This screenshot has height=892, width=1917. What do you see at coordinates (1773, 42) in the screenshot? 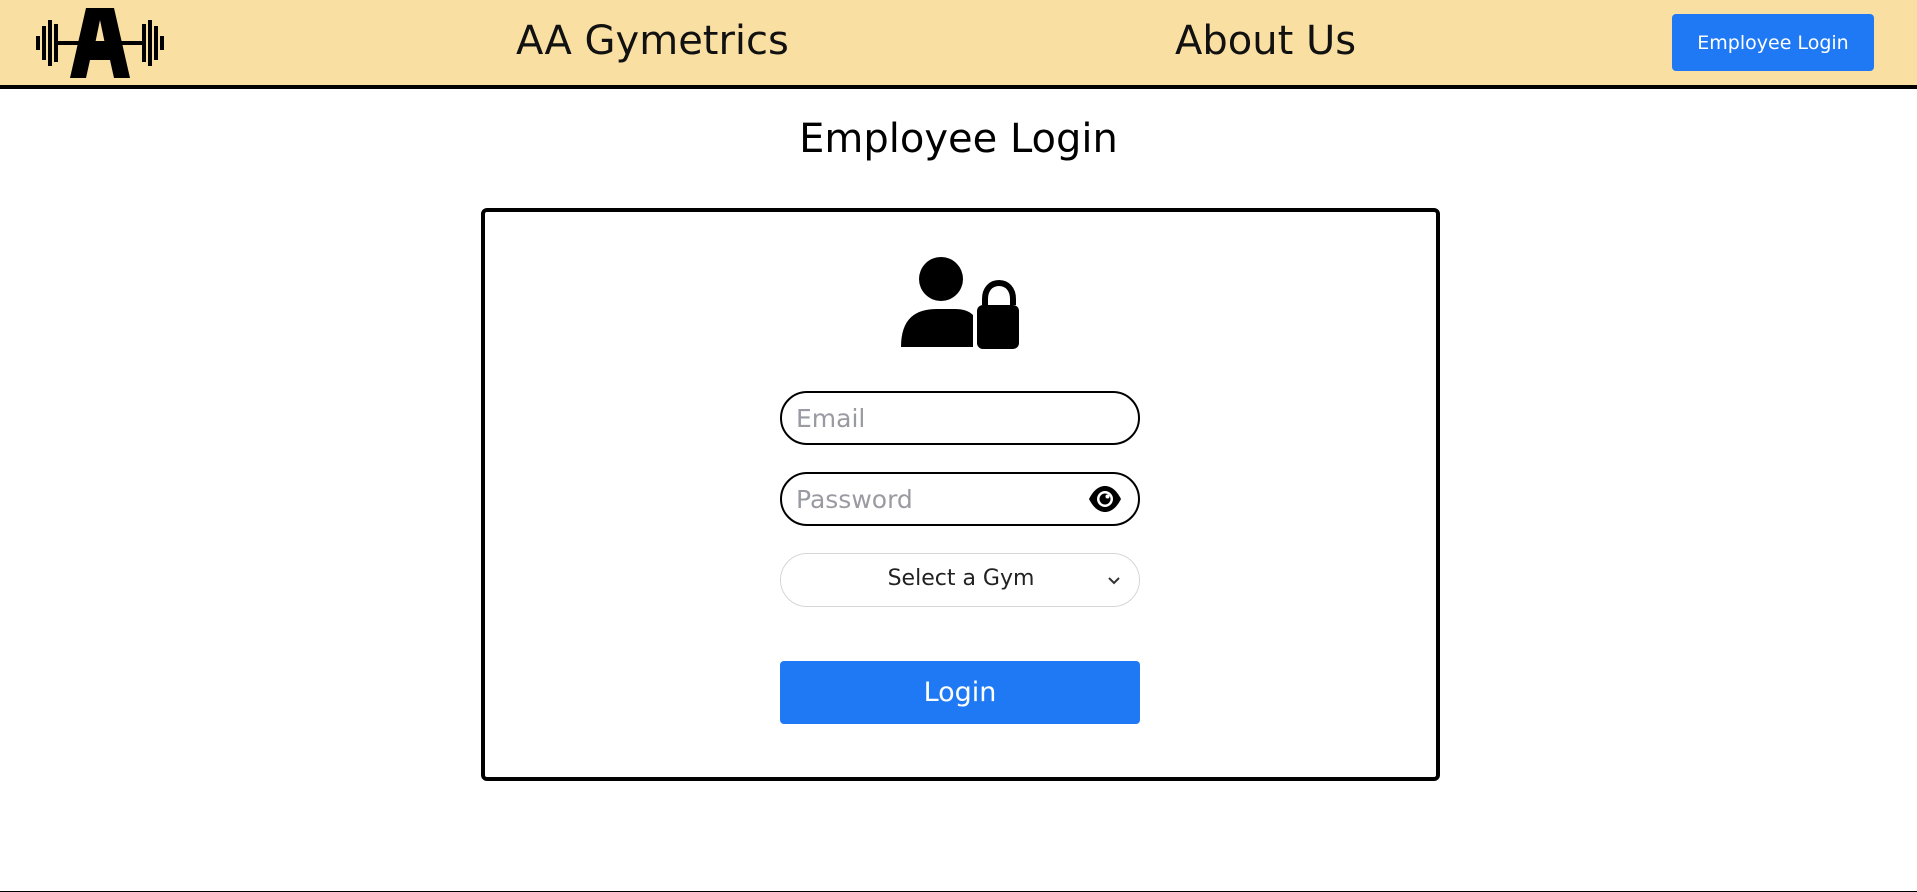
I see `employee-login-nav-button: Employee Login` at bounding box center [1773, 42].